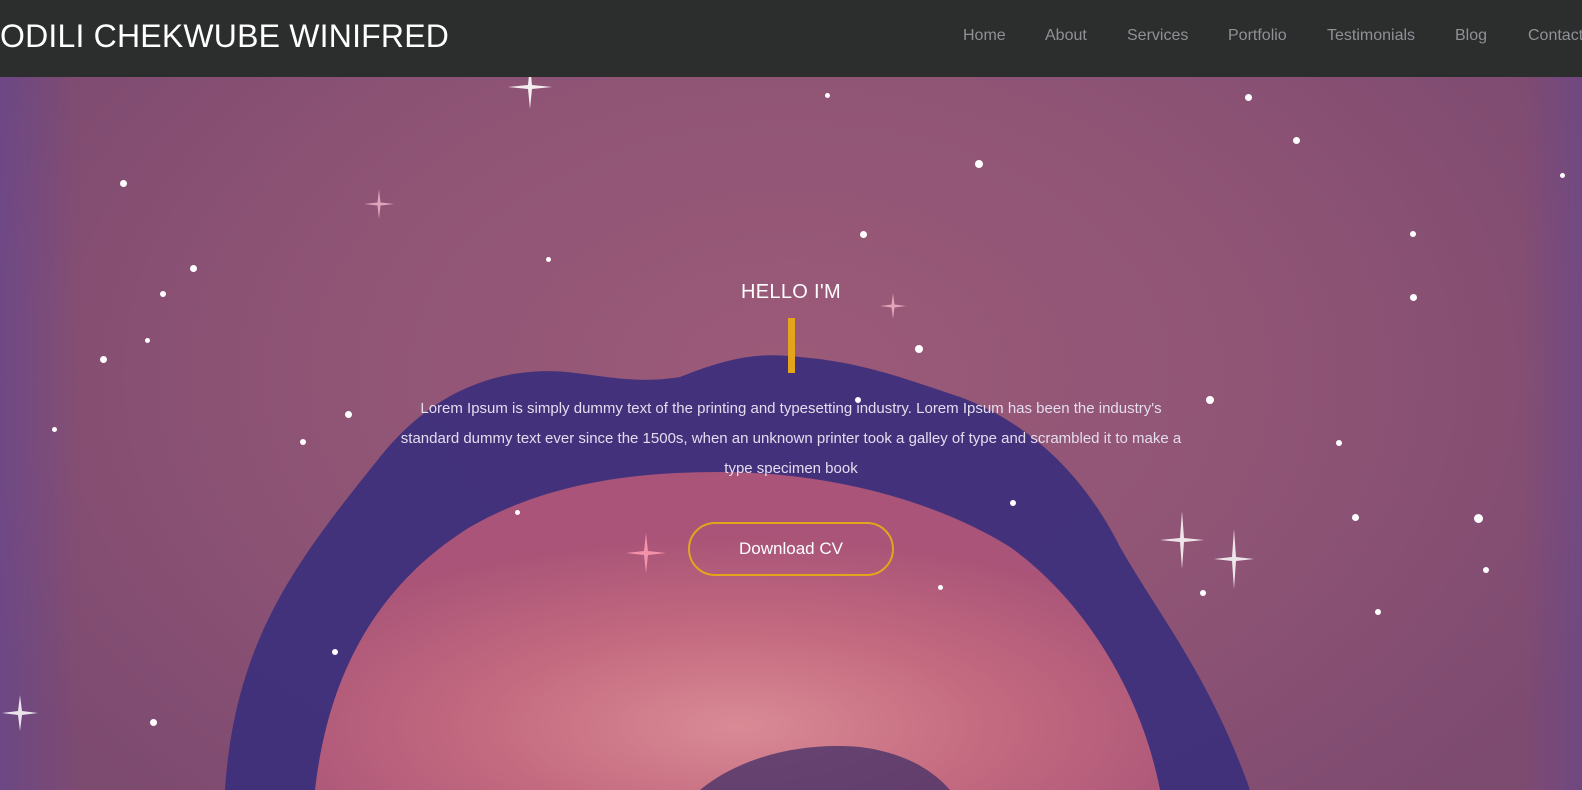  What do you see at coordinates (791, 549) in the screenshot?
I see `download-cv-button: Download CV` at bounding box center [791, 549].